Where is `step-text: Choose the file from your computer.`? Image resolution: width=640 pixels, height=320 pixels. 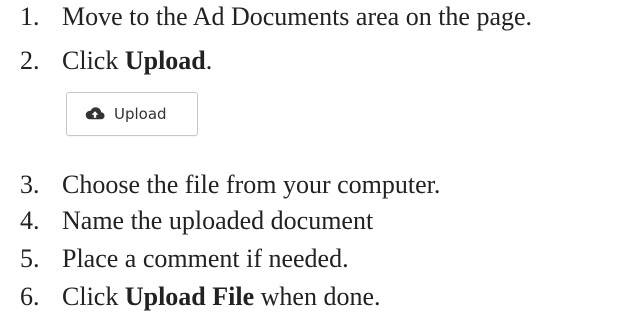
step-text: Choose the file from your computer. is located at coordinates (251, 184).